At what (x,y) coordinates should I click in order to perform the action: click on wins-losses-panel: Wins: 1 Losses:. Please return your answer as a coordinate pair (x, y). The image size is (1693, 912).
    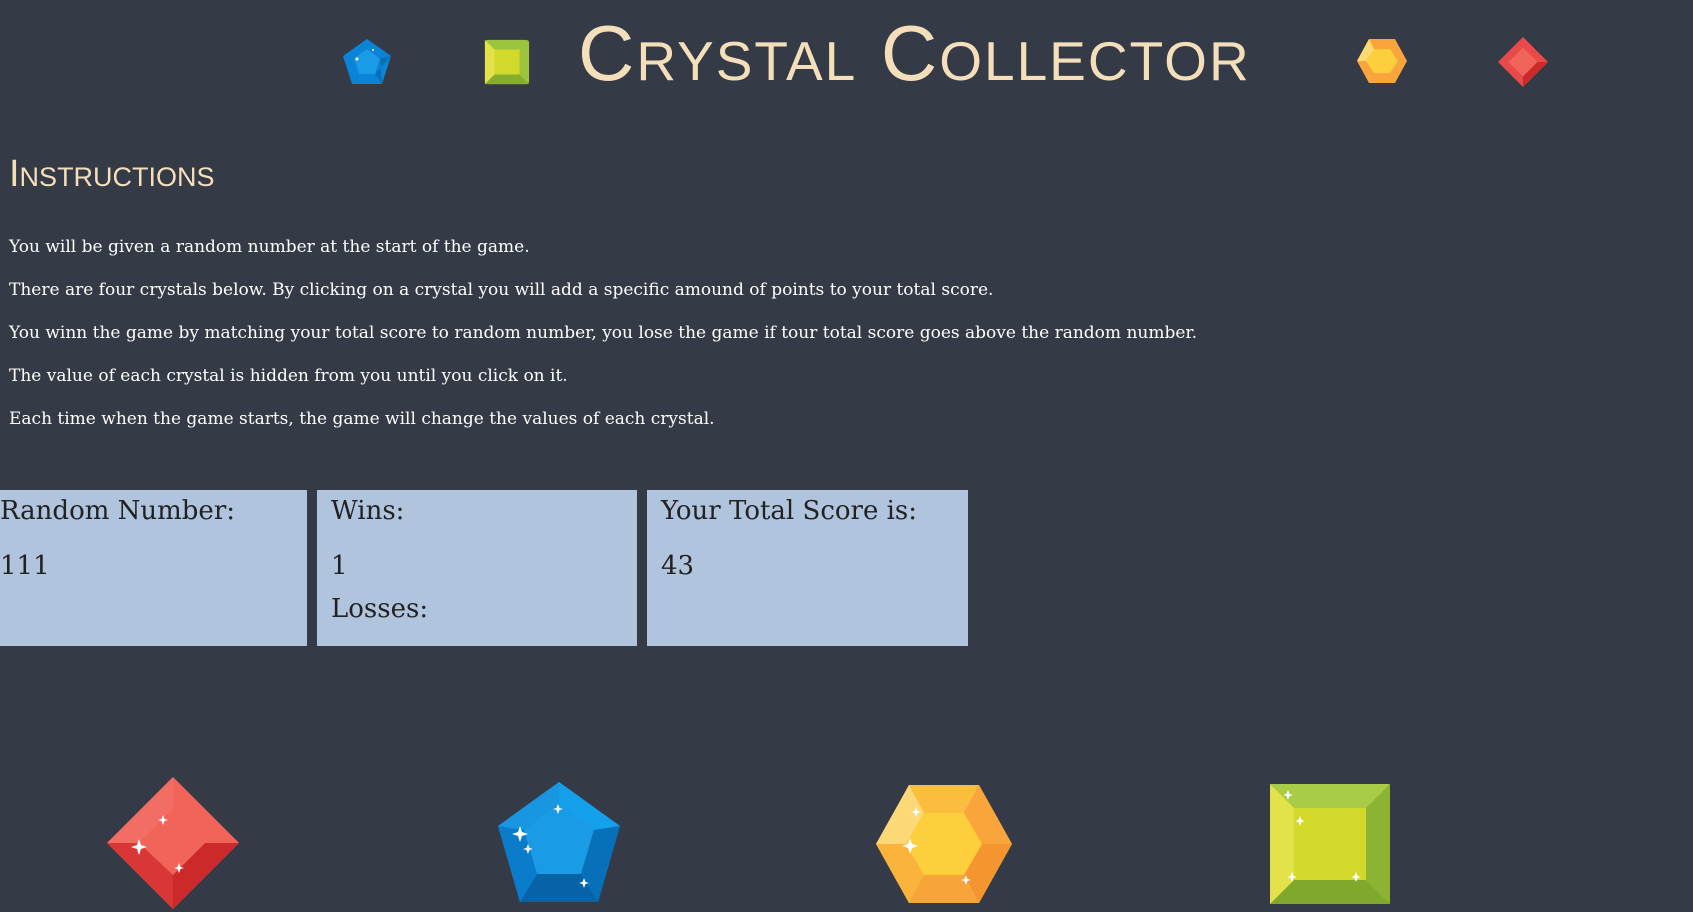
    Looking at the image, I should click on (477, 568).